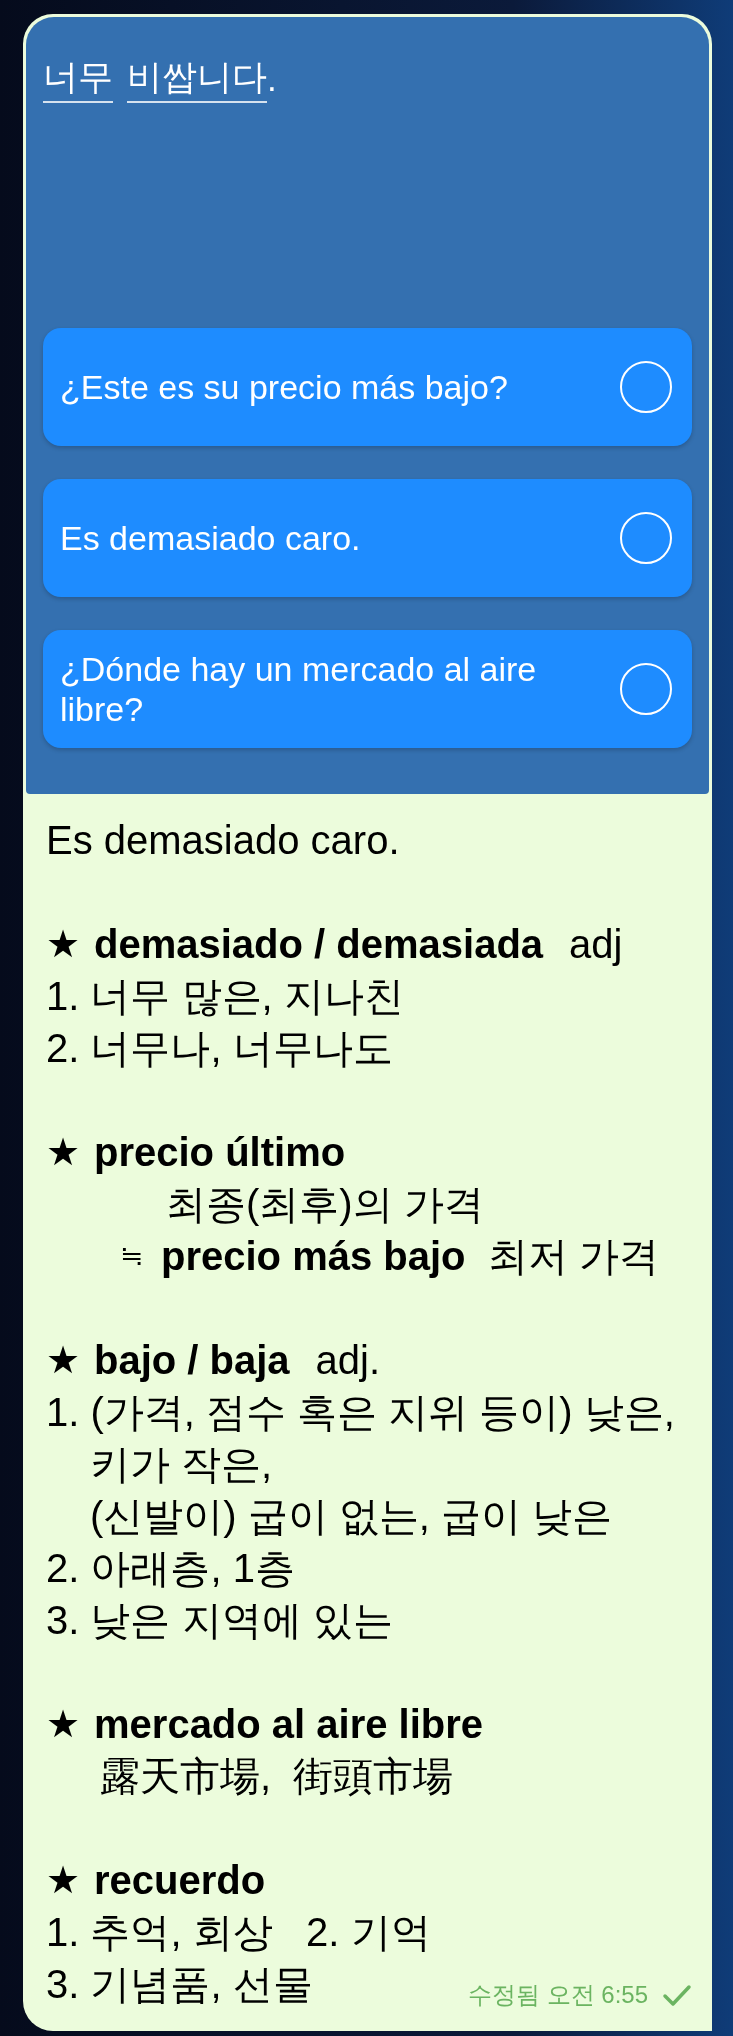 The height and width of the screenshot is (2036, 733). I want to click on approx-sign: ≒, so click(131, 1256).